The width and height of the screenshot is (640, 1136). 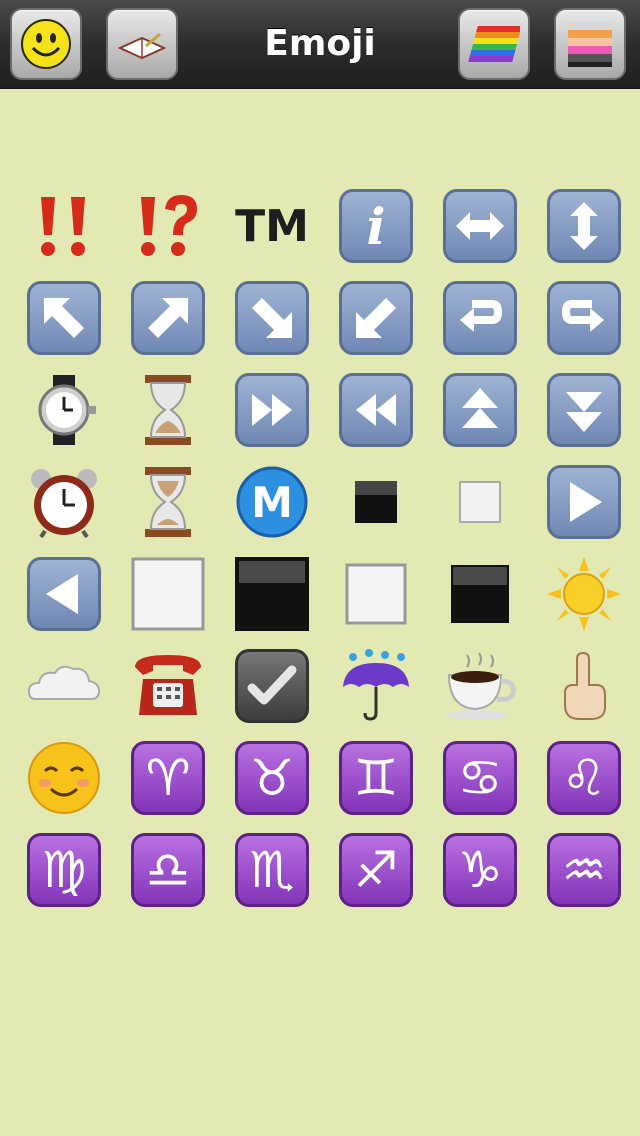 I want to click on emoji-rewind, so click(x=376, y=410).